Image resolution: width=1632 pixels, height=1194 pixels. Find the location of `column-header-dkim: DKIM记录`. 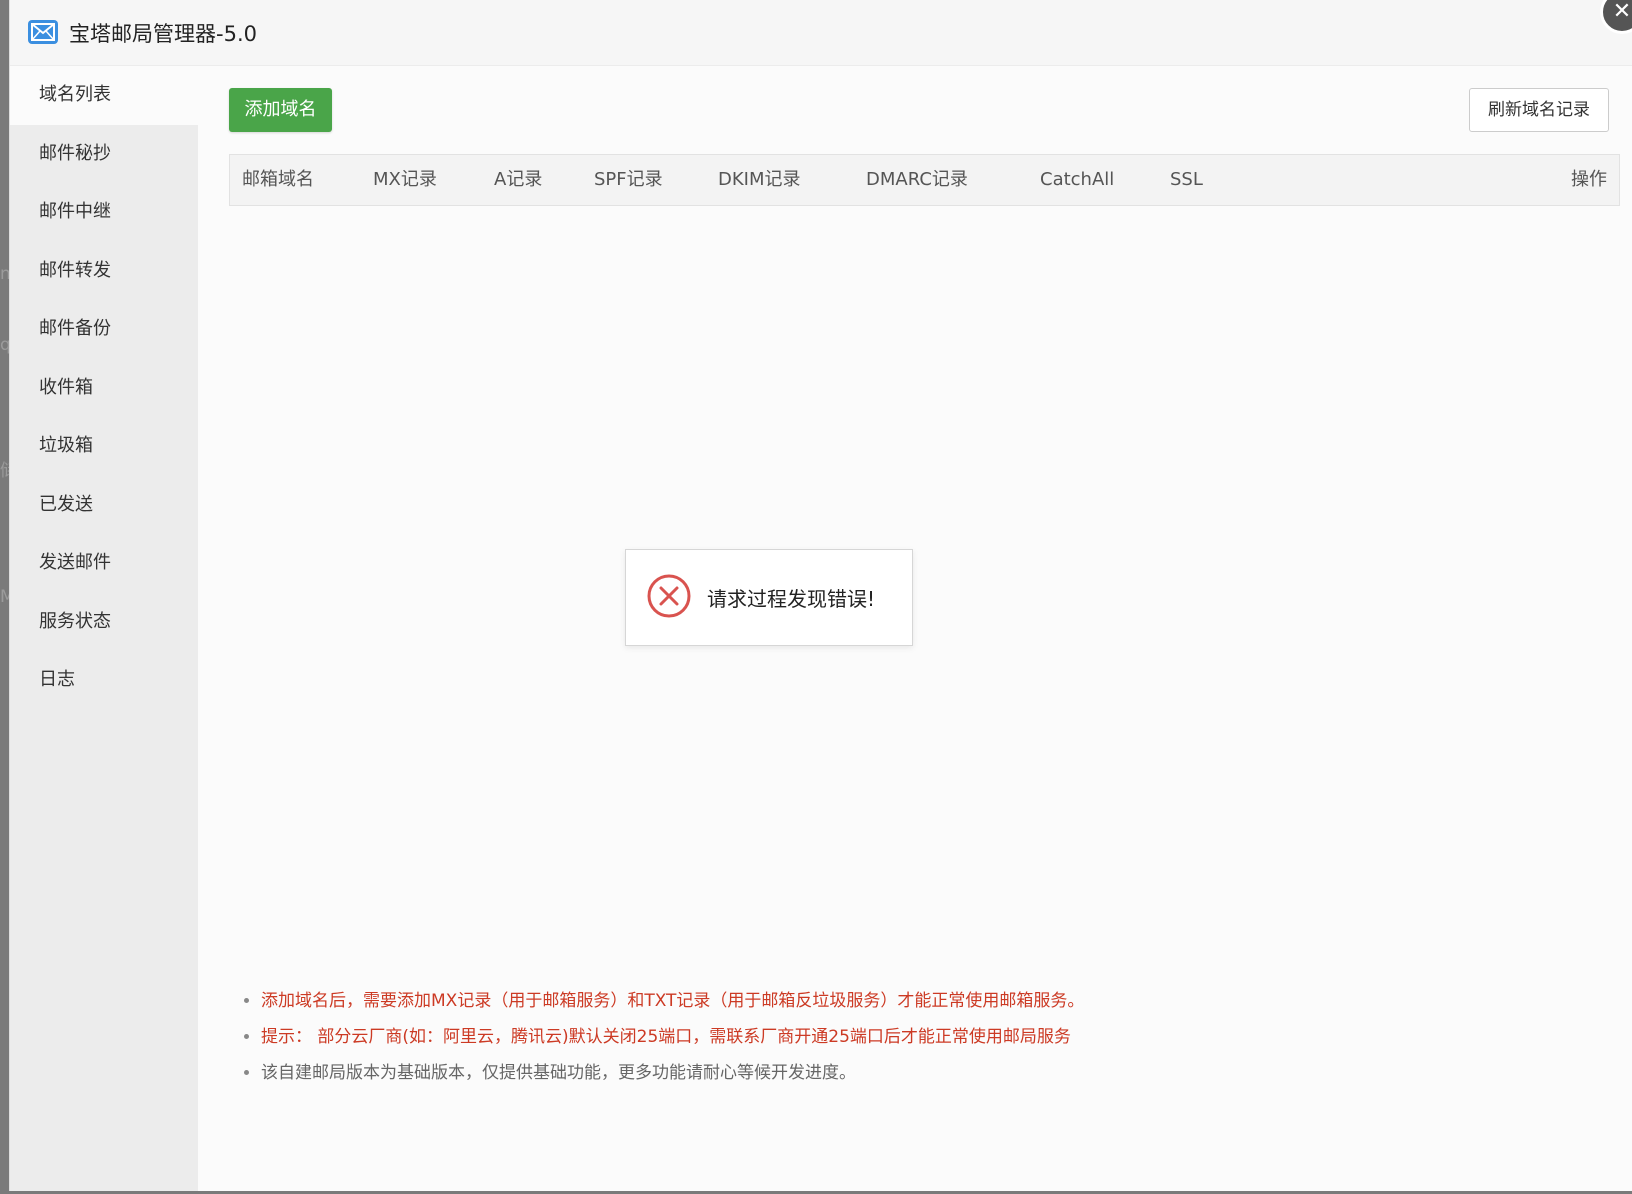

column-header-dkim: DKIM记录 is located at coordinates (759, 180).